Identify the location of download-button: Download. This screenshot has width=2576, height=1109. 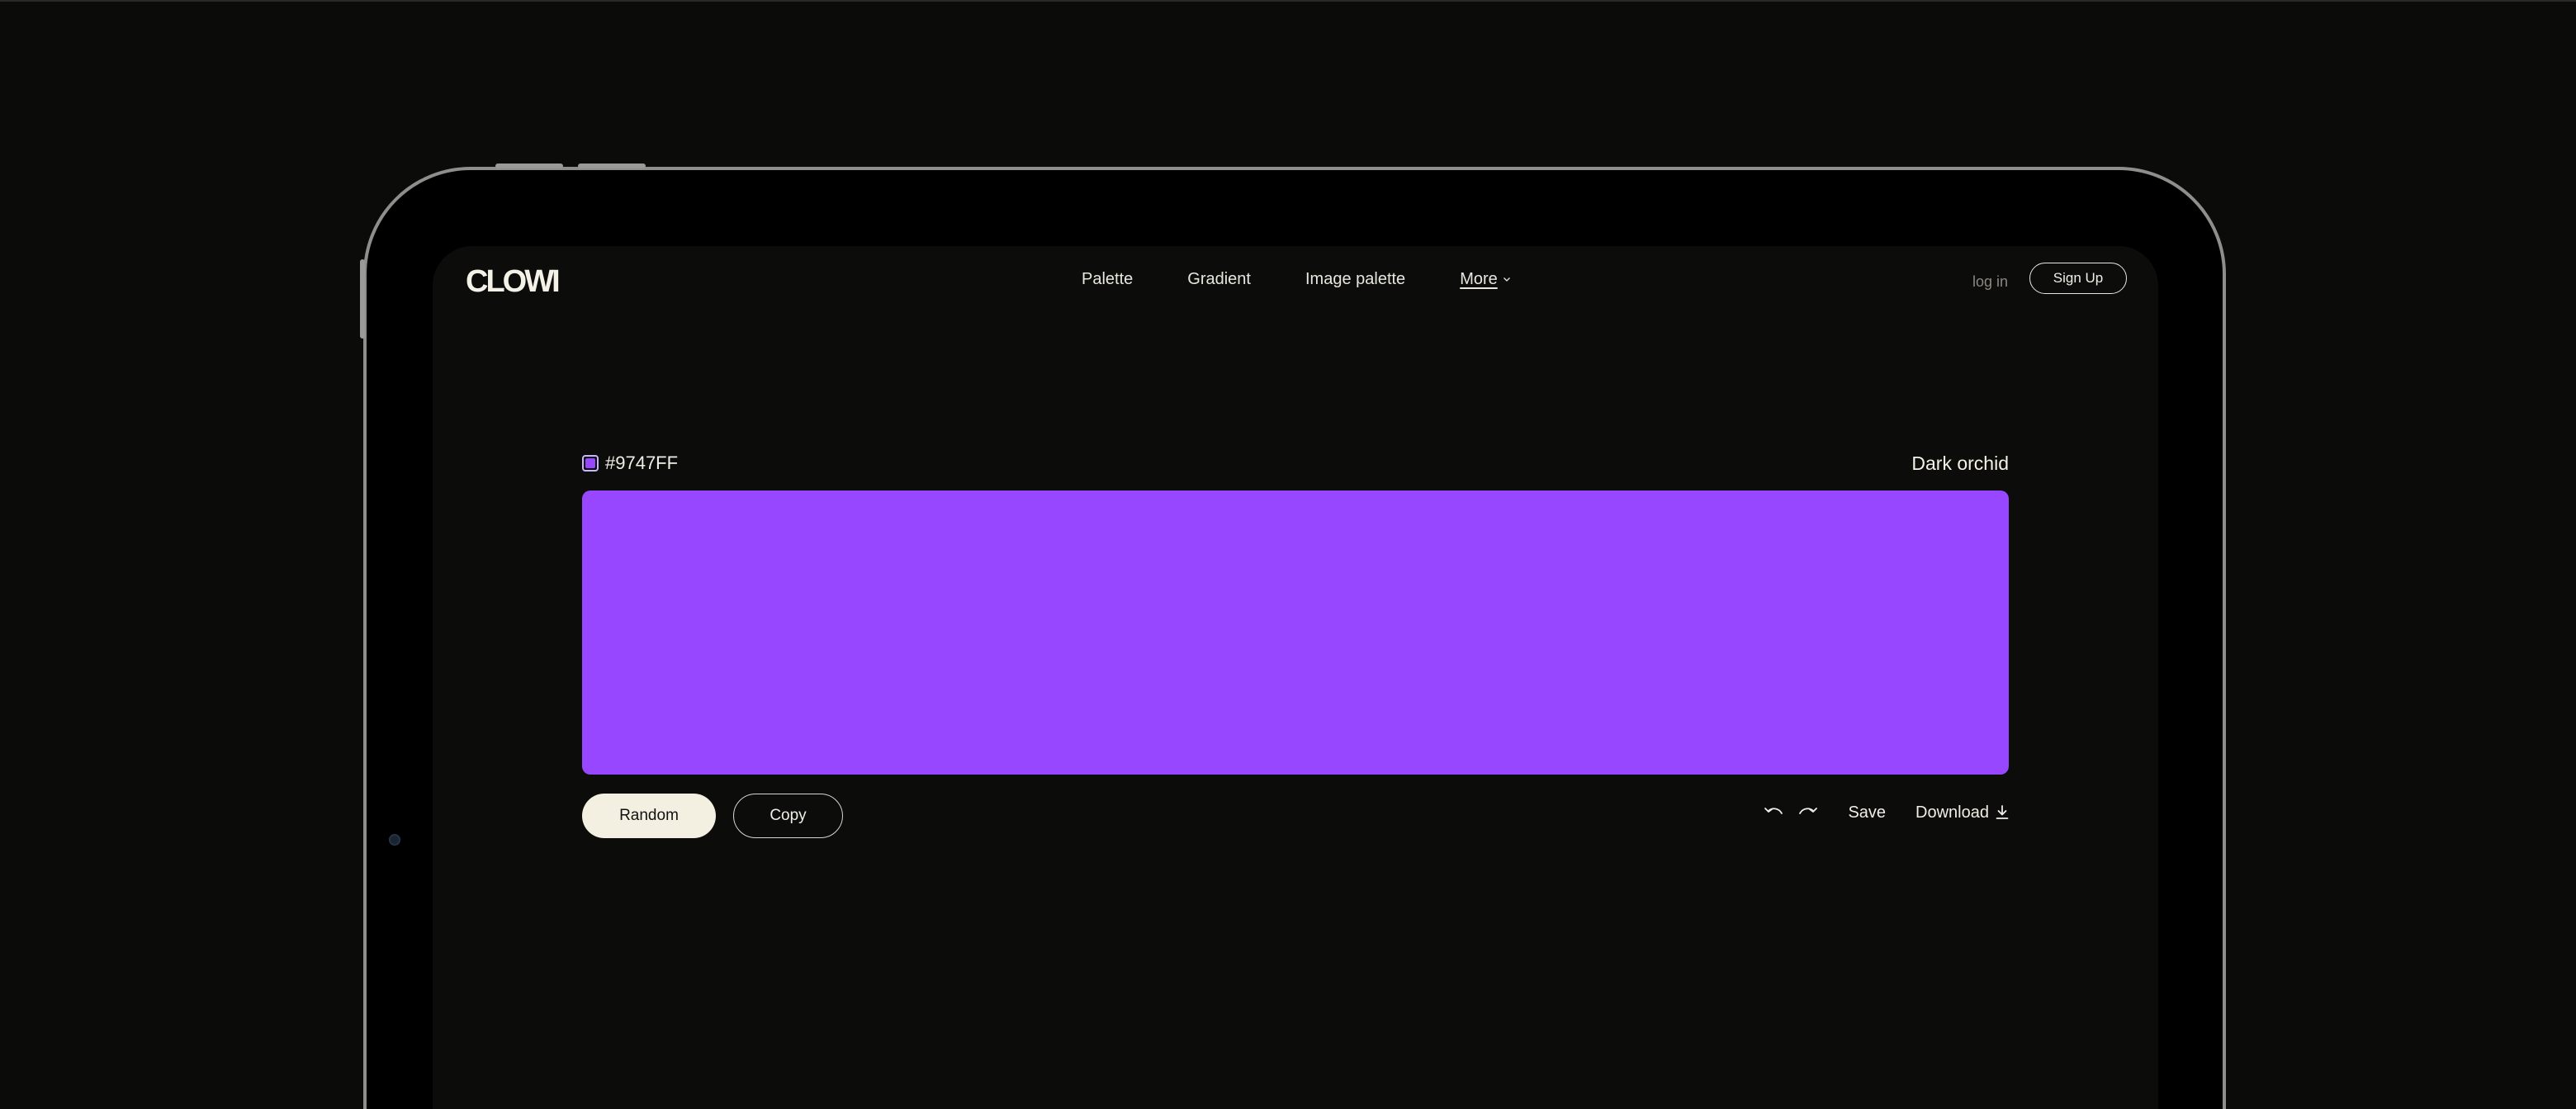
(1962, 813).